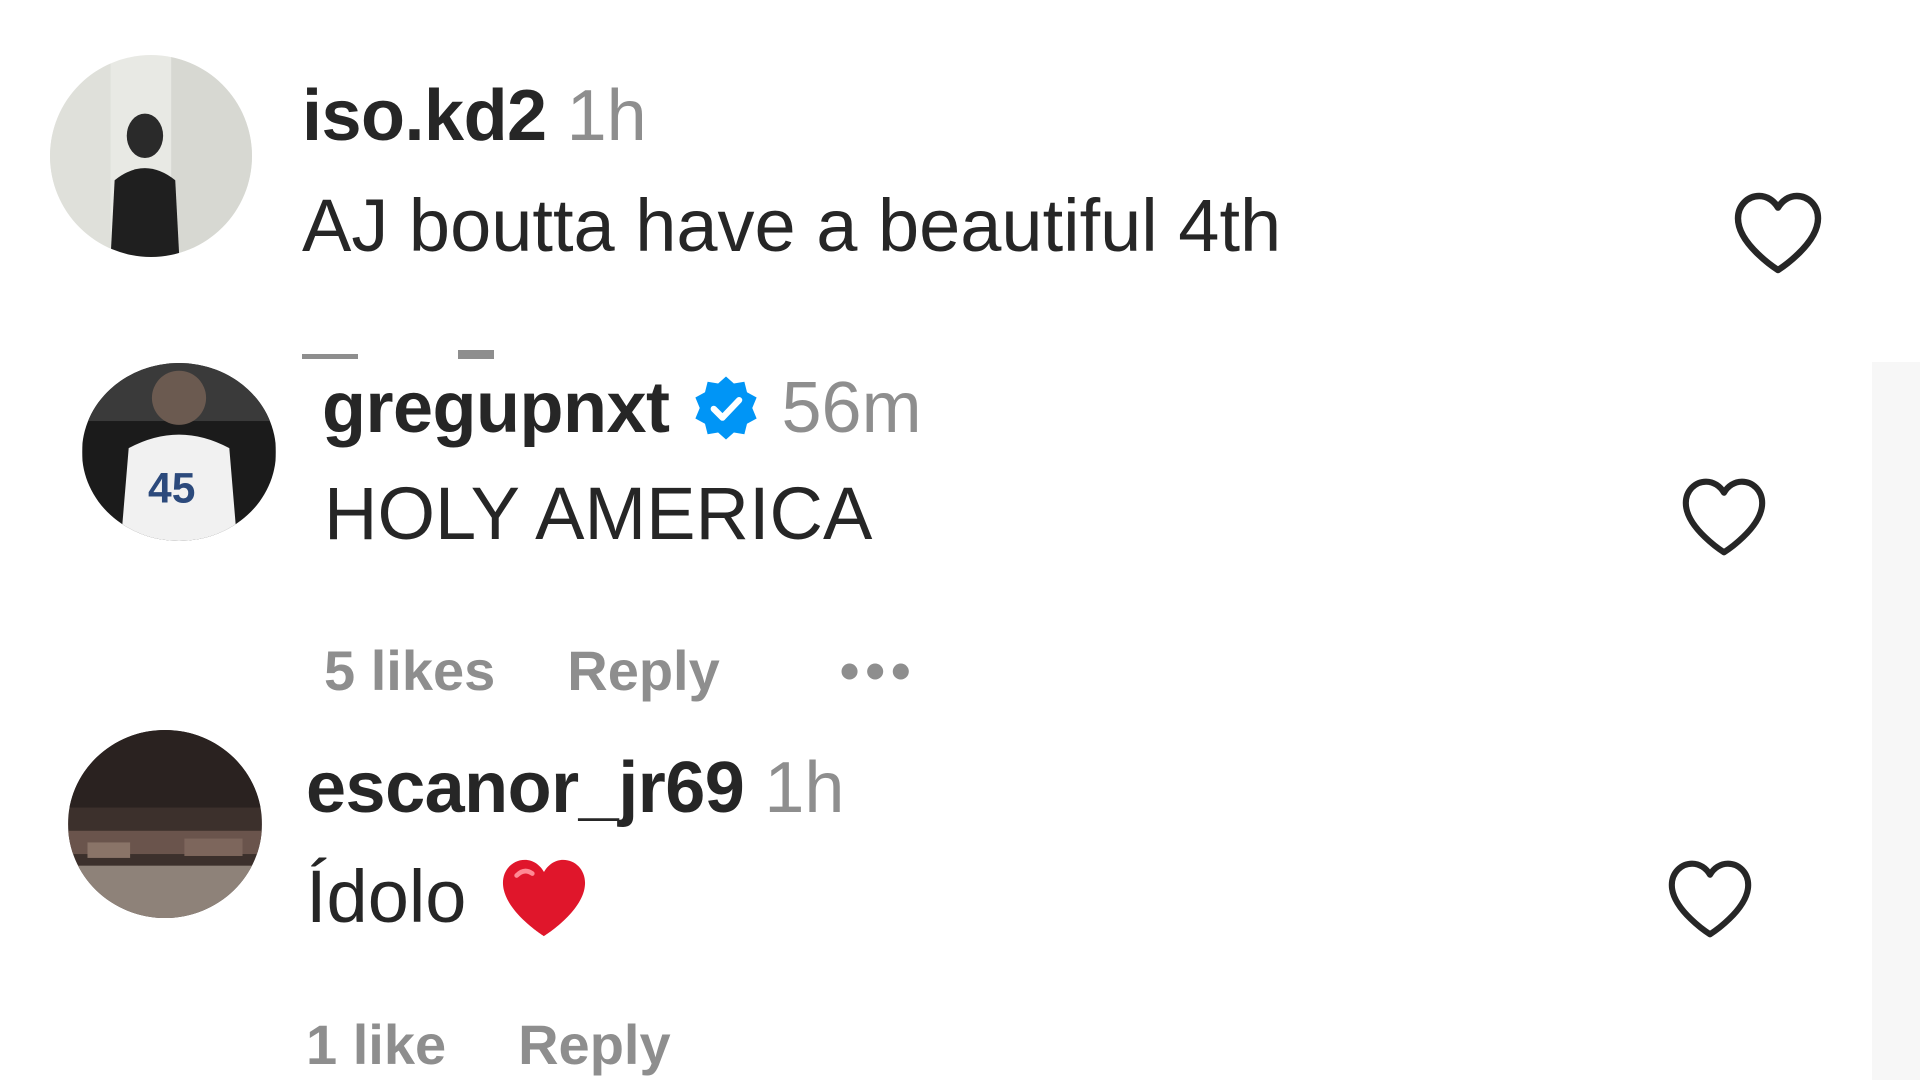  What do you see at coordinates (488, 1044) in the screenshot?
I see `comment-actions: 1 like Reply` at bounding box center [488, 1044].